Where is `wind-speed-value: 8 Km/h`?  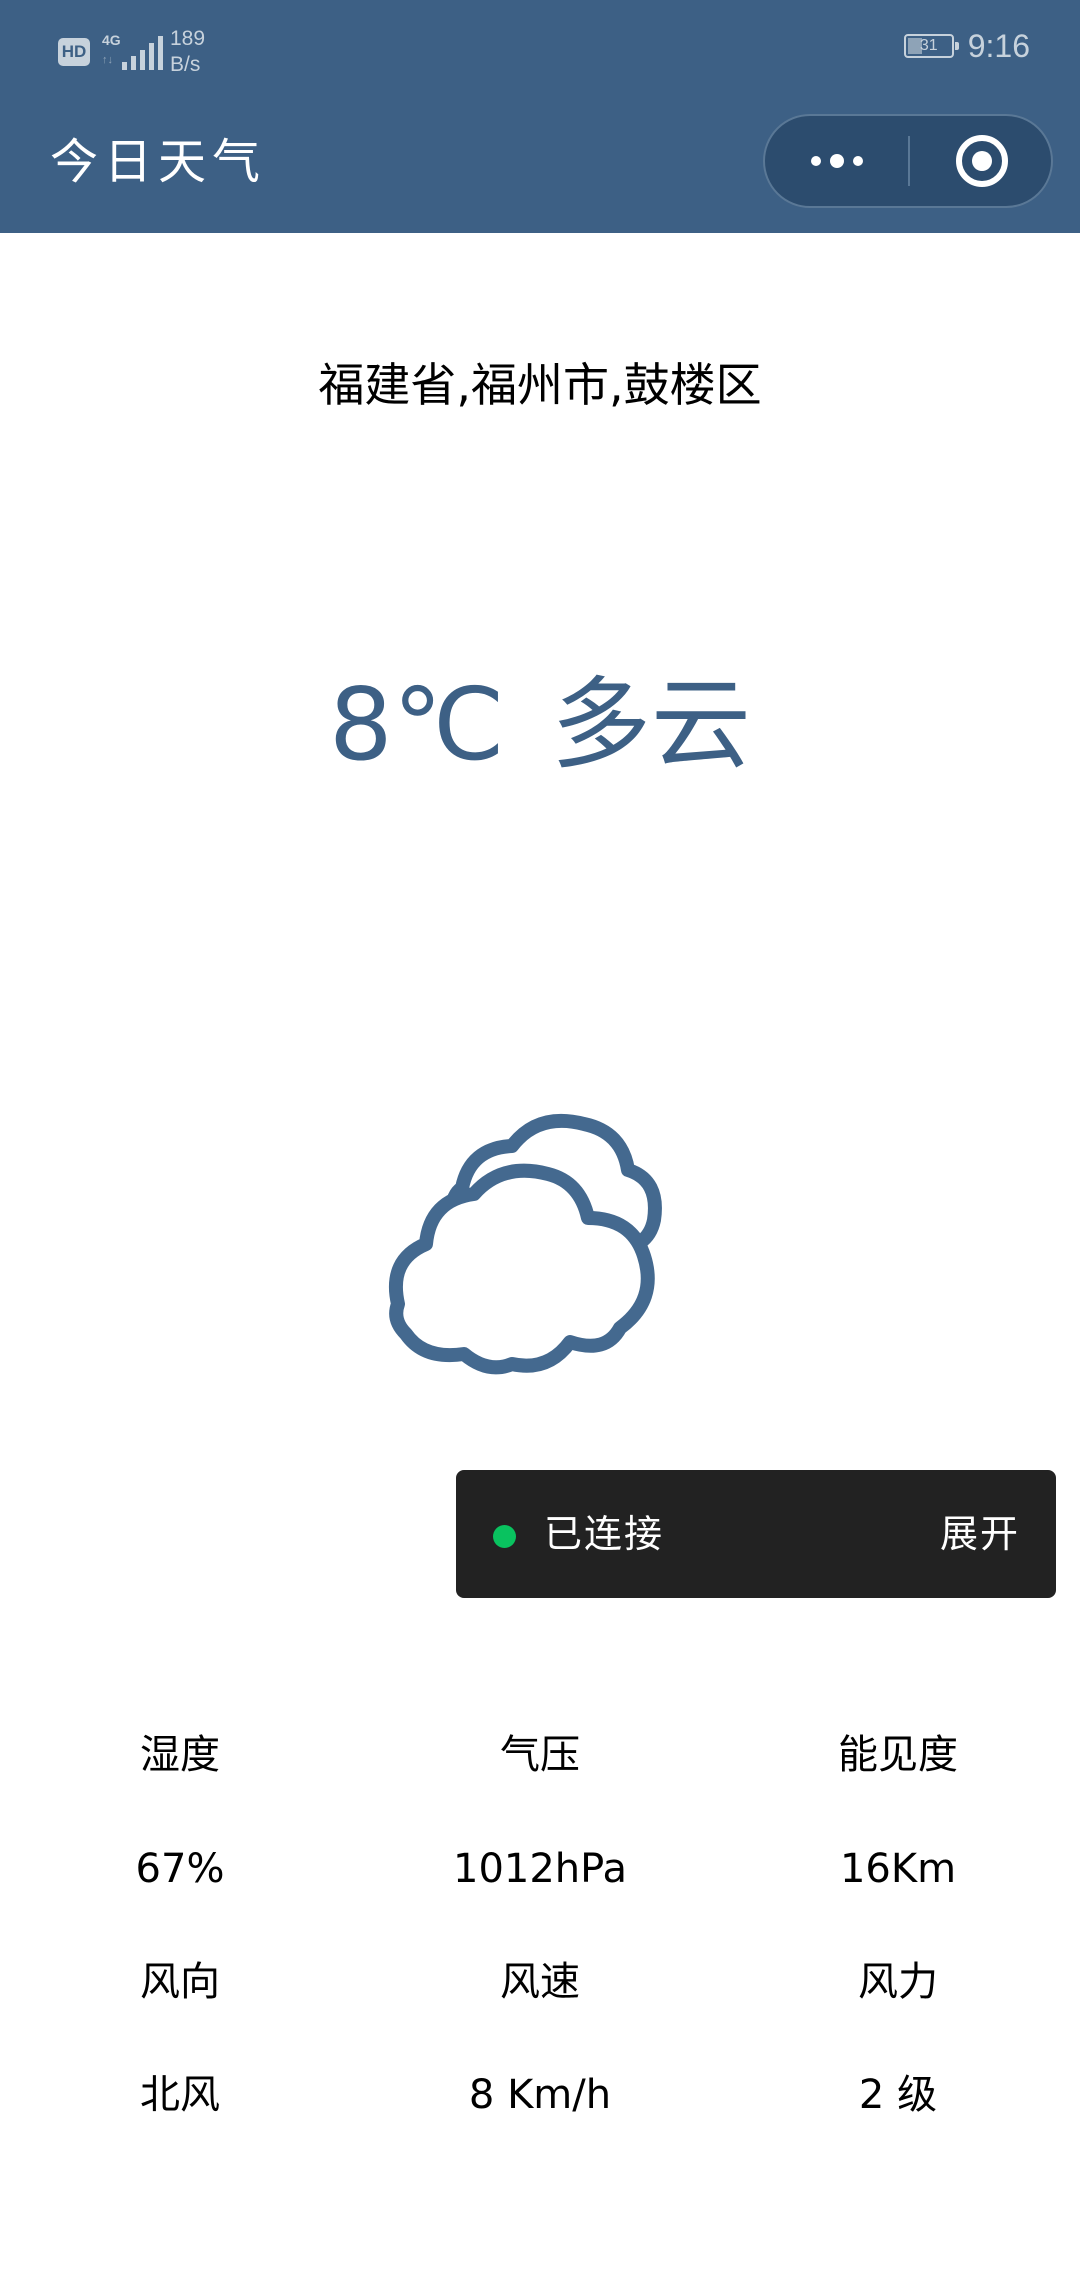
wind-speed-value: 8 Km/h is located at coordinates (540, 2095).